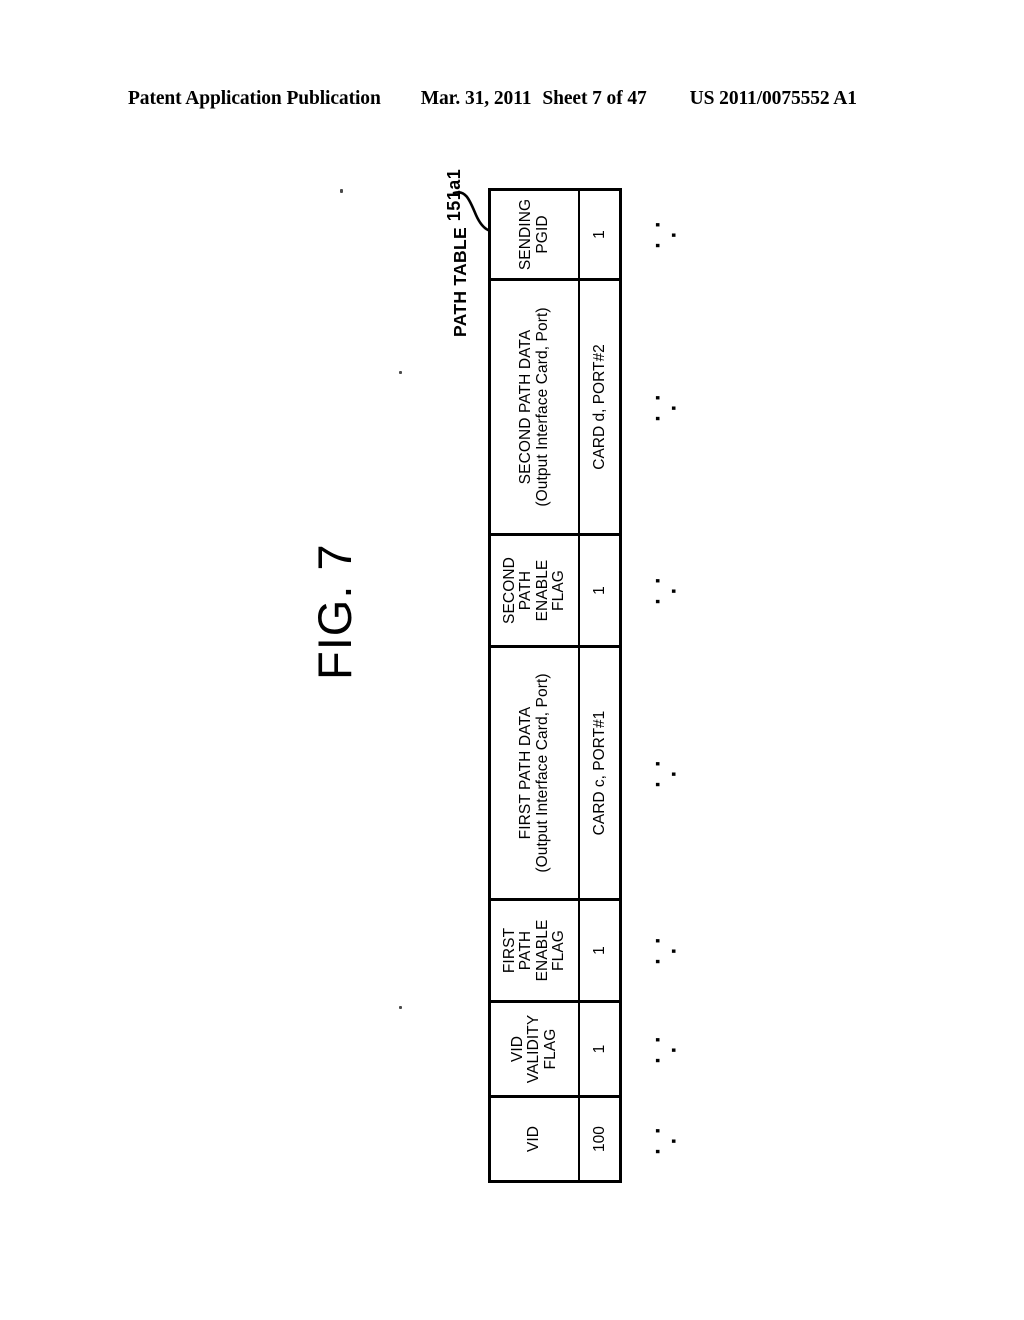  I want to click on sheet-number: Sheet 7 of 47, so click(594, 98).